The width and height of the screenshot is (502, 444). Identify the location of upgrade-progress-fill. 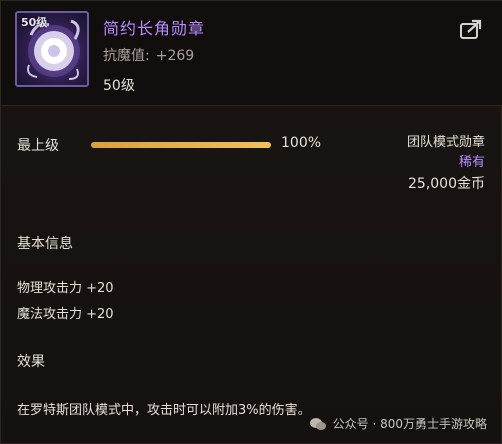
(181, 145).